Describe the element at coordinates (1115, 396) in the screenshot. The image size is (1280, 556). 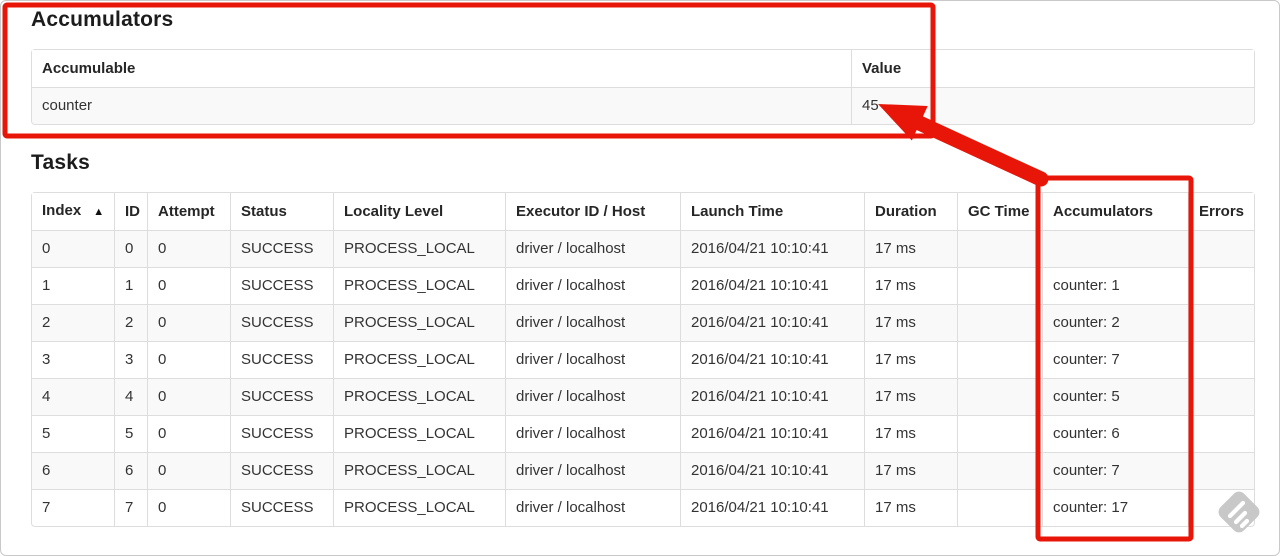
I see `table-cell: counter: 5` at that location.